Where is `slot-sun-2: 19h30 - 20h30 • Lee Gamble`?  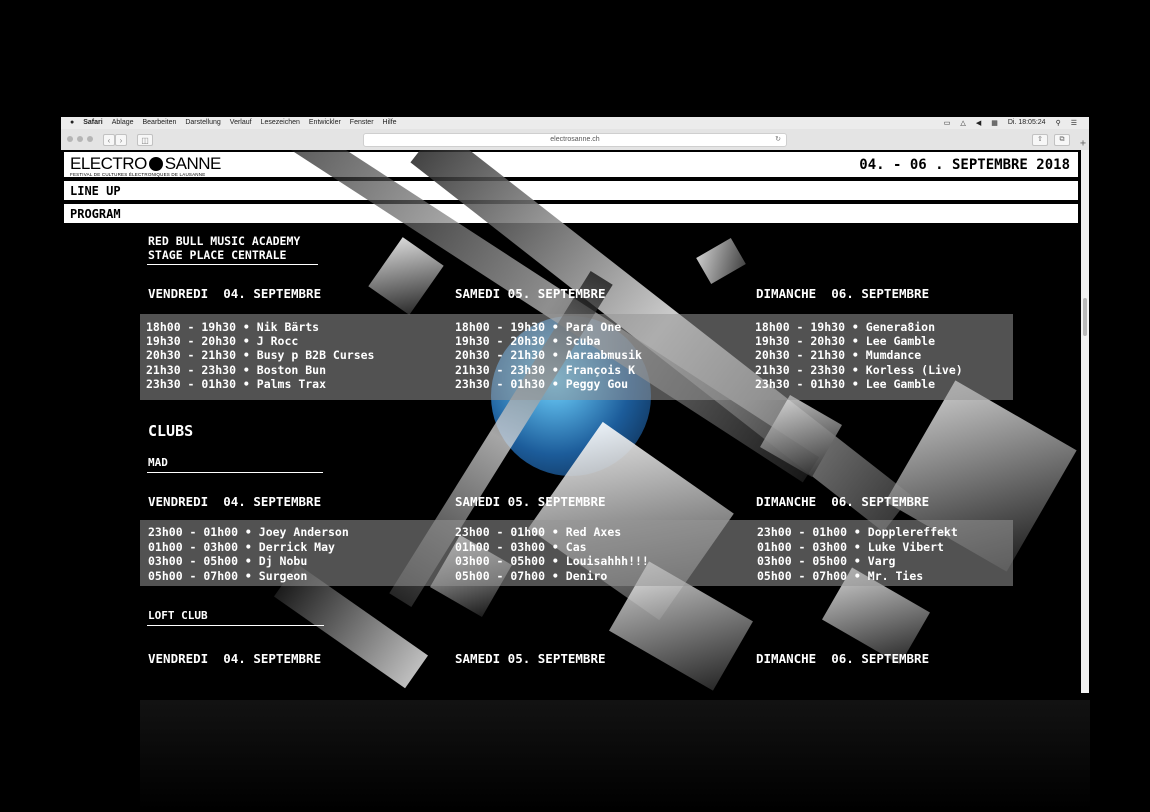 slot-sun-2: 19h30 - 20h30 • Lee Gamble is located at coordinates (845, 341).